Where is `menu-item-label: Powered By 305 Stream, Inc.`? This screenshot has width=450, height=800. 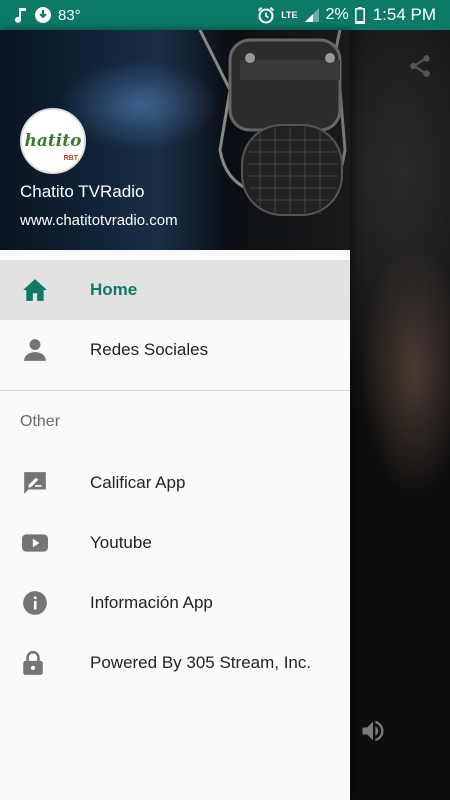
menu-item-label: Powered By 305 Stream, Inc. is located at coordinates (201, 662).